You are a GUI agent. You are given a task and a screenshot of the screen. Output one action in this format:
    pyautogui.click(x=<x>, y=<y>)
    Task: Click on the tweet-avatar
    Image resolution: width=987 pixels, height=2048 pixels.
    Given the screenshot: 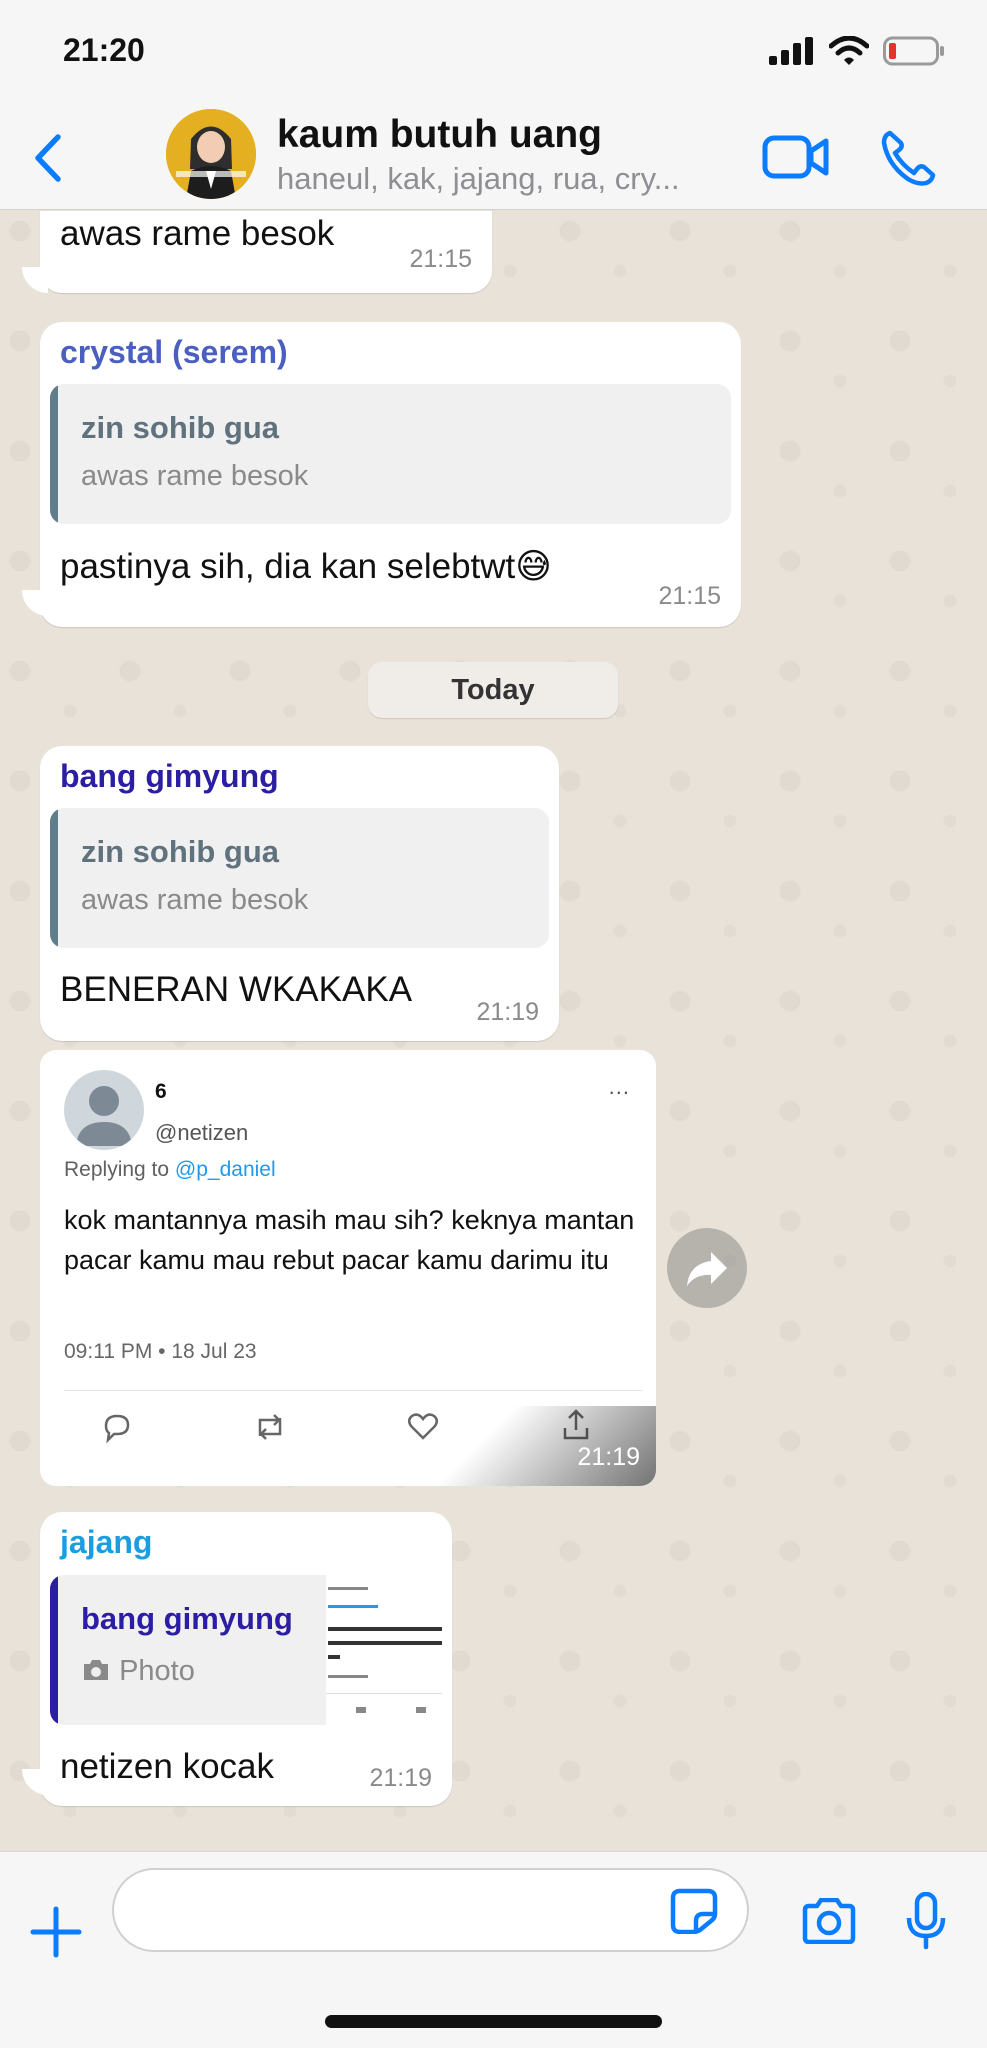 What is the action you would take?
    pyautogui.click(x=104, y=1110)
    